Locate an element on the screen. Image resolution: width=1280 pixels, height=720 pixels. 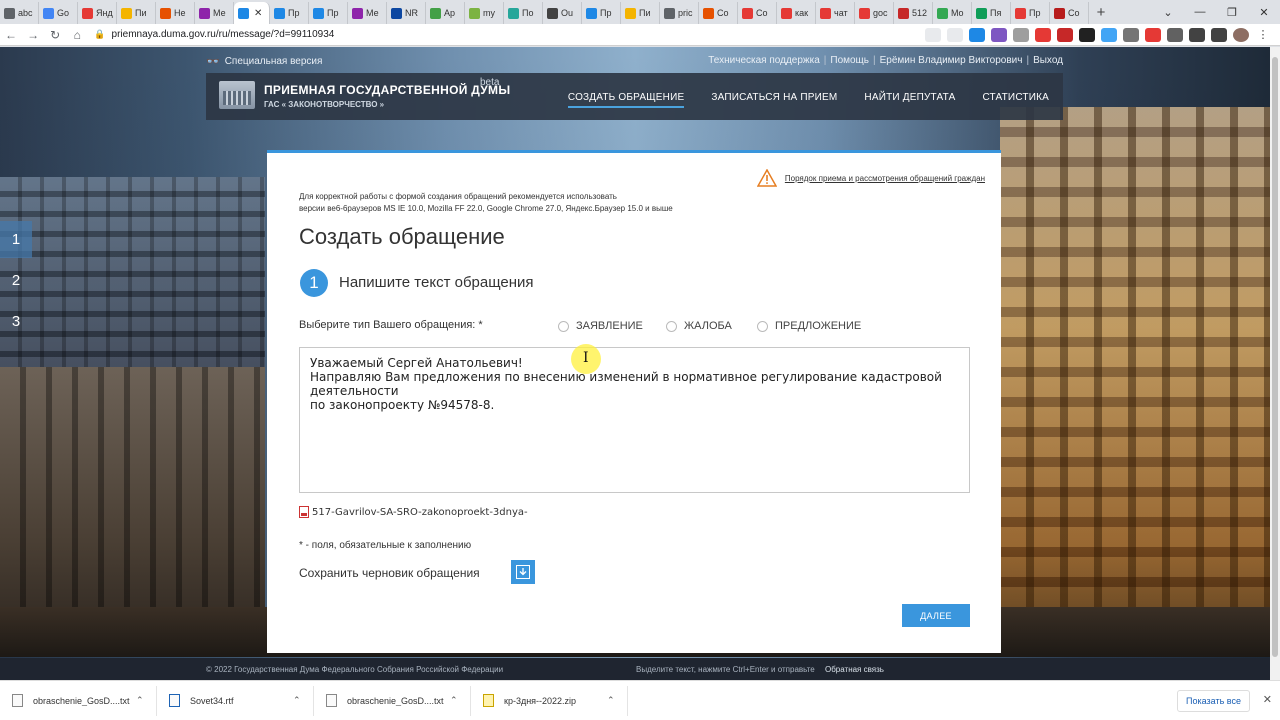
close-window-button: ✕ is located at coordinates (1264, 12).